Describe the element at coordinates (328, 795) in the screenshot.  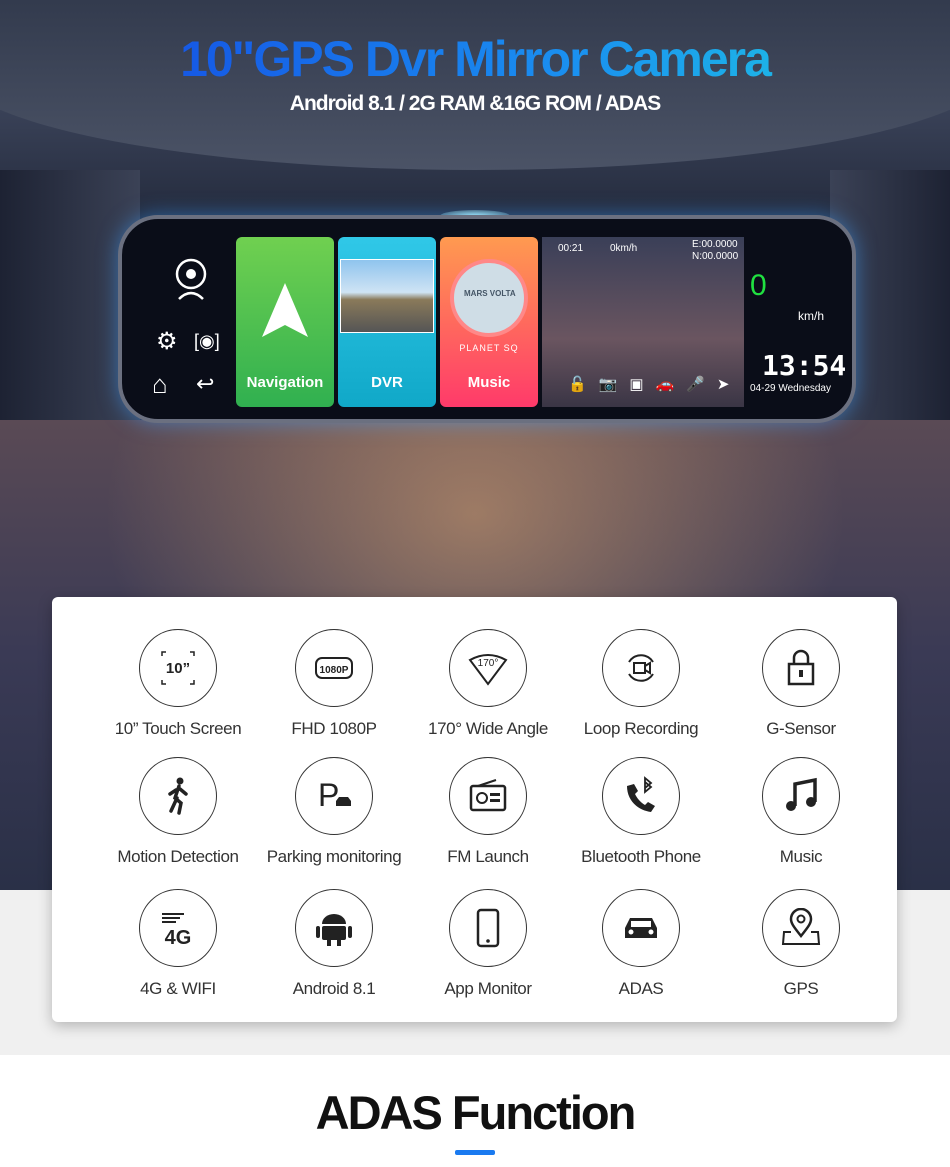
I see `svg-text: P` at that location.